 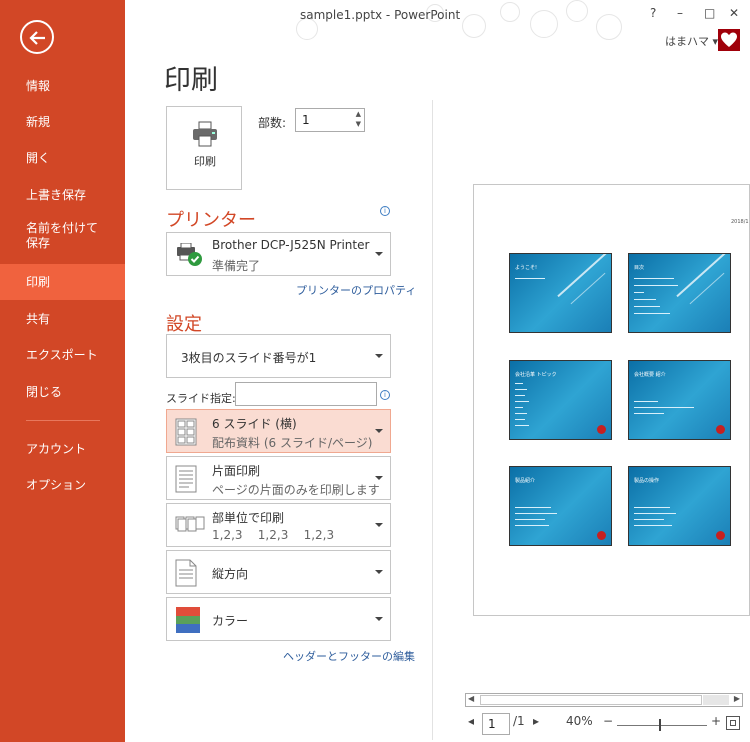 What do you see at coordinates (62, 355) in the screenshot?
I see `nav-export: エクスポート` at bounding box center [62, 355].